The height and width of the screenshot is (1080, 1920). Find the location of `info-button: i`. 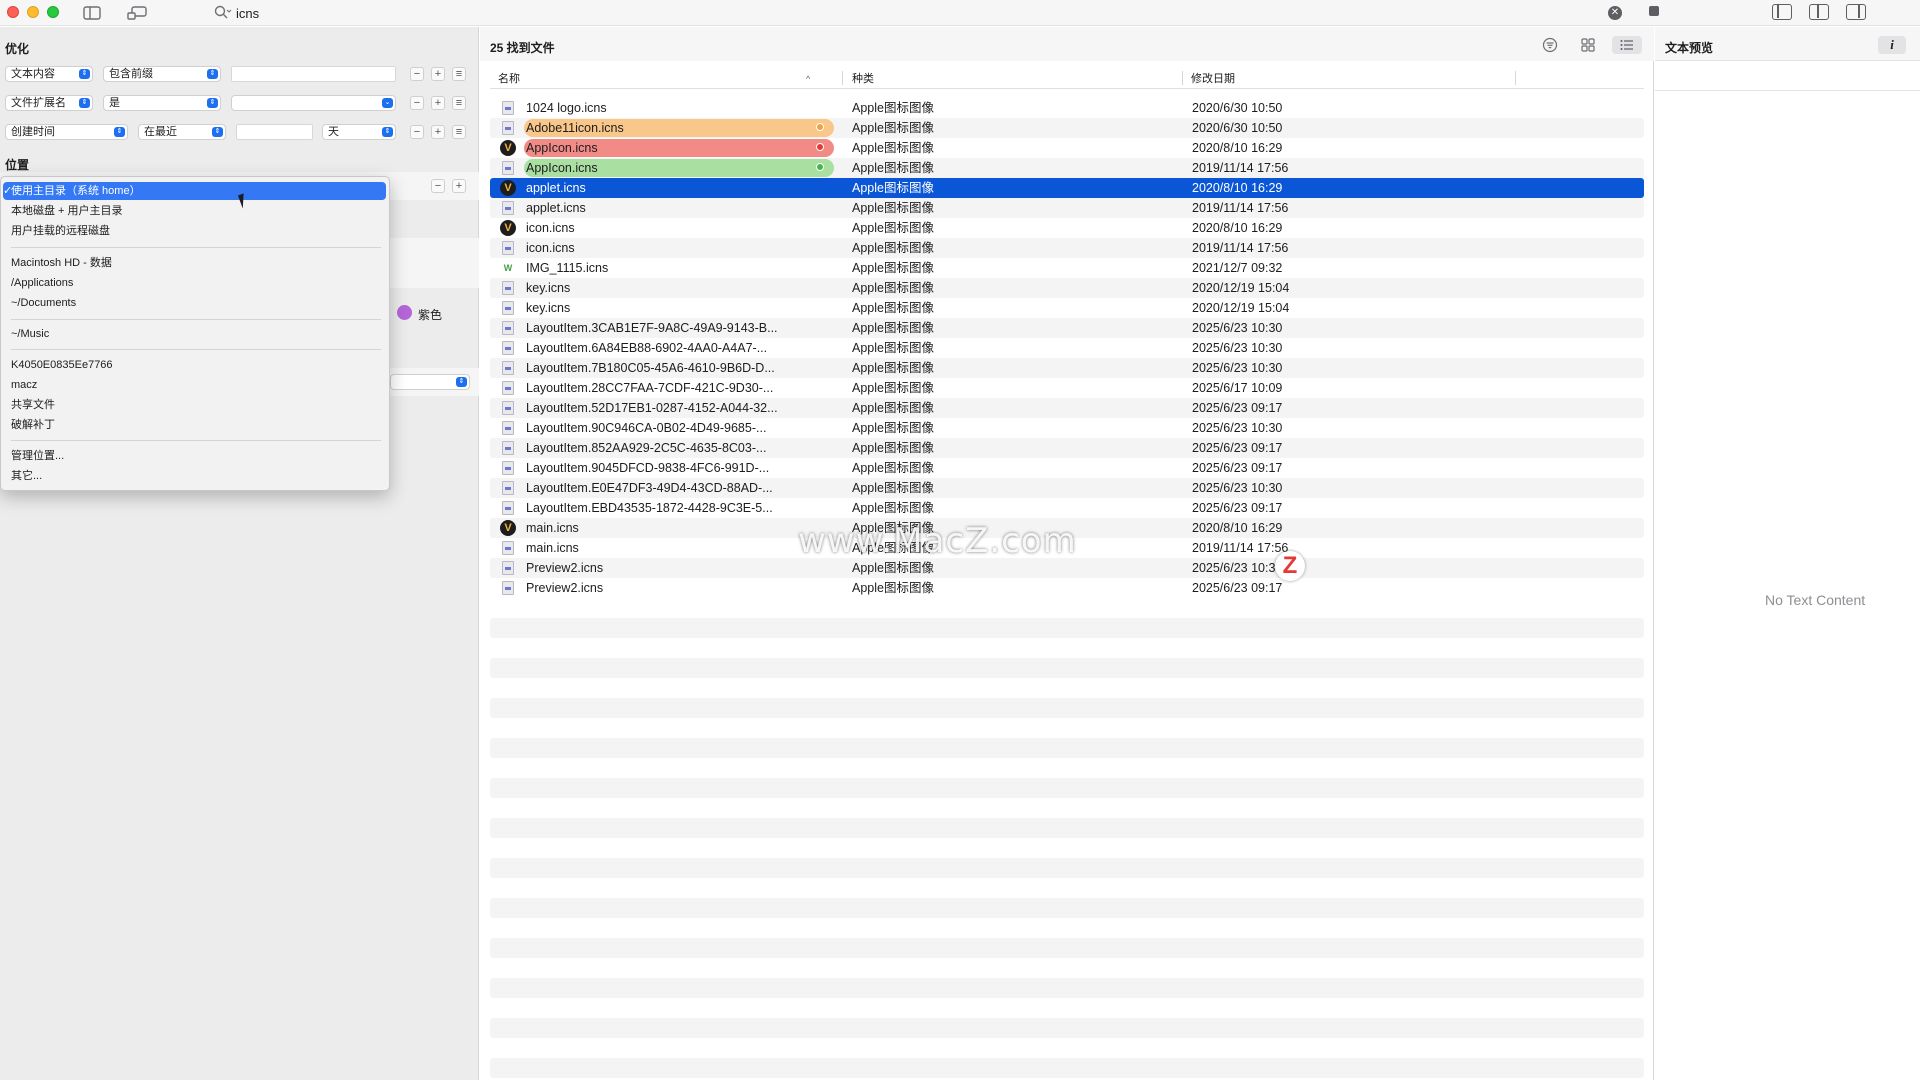

info-button: i is located at coordinates (1892, 45).